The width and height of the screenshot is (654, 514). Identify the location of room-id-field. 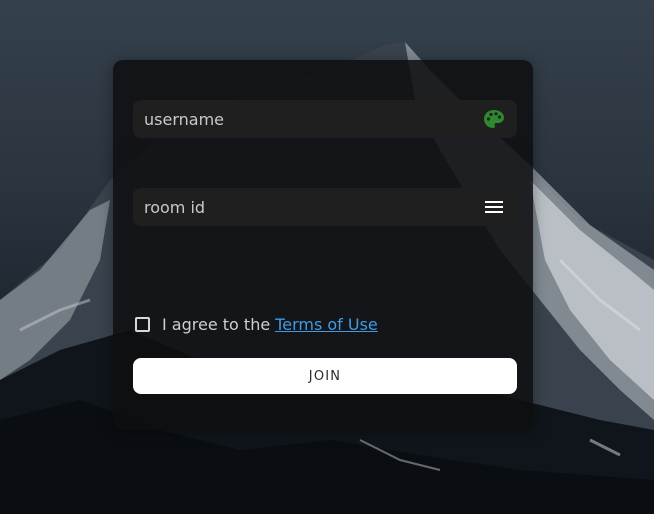
(325, 207).